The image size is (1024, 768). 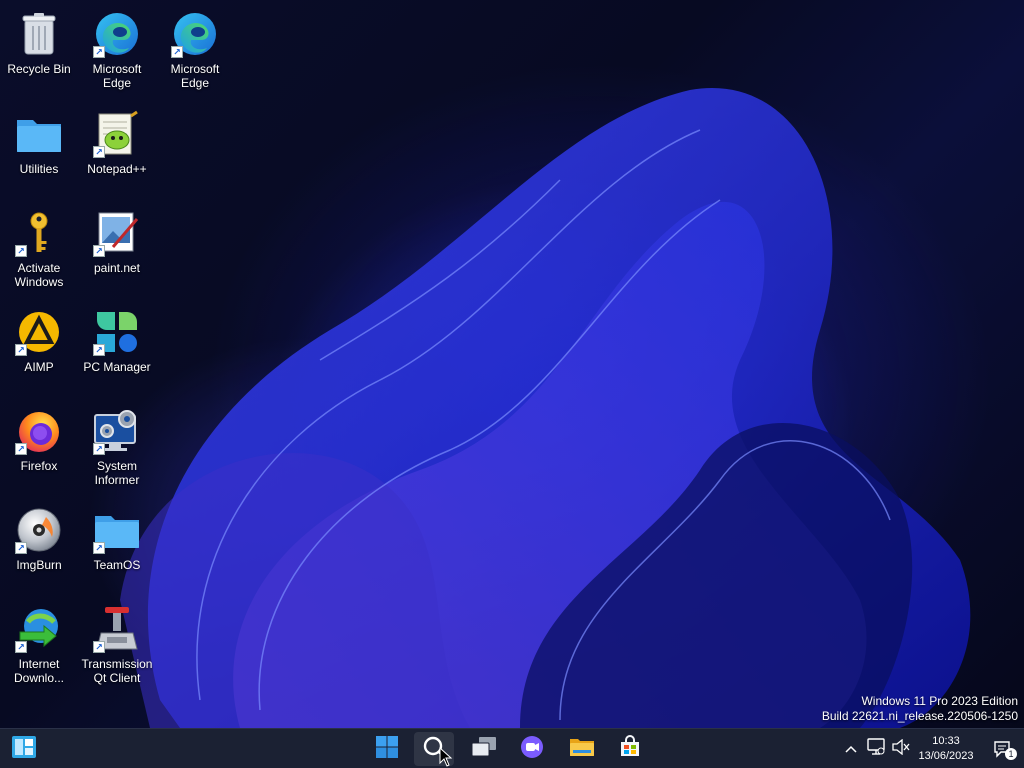 What do you see at coordinates (39, 69) in the screenshot?
I see `desktop-icon-label: Recycle Bin` at bounding box center [39, 69].